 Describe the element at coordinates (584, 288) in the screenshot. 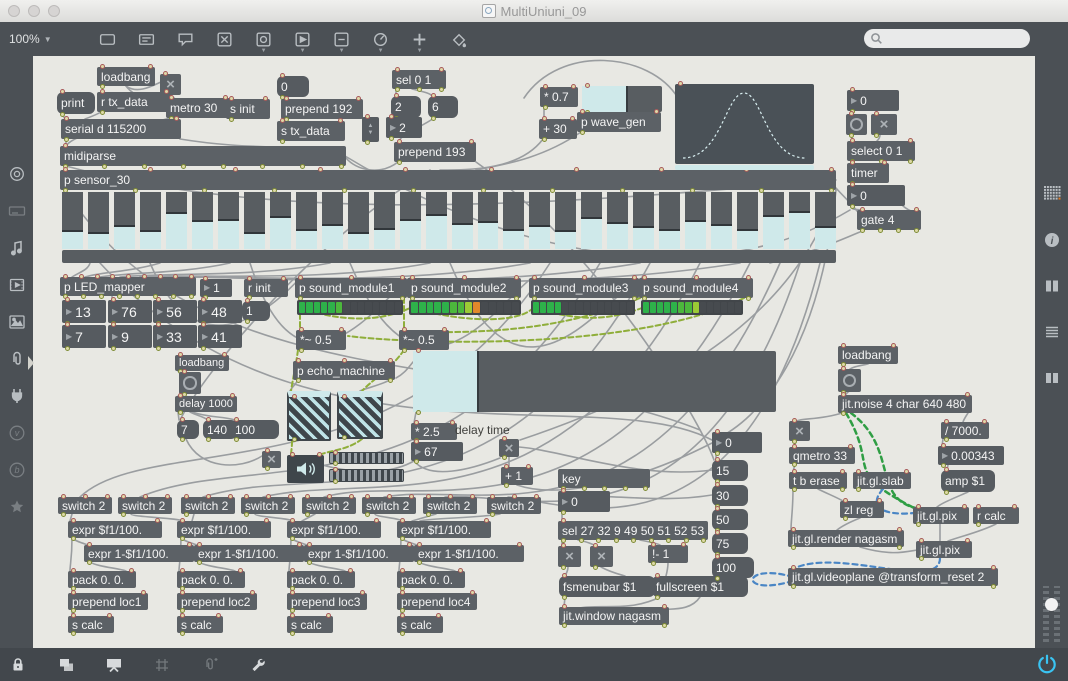

I see `obj-sound-module3: p sound_module3` at that location.